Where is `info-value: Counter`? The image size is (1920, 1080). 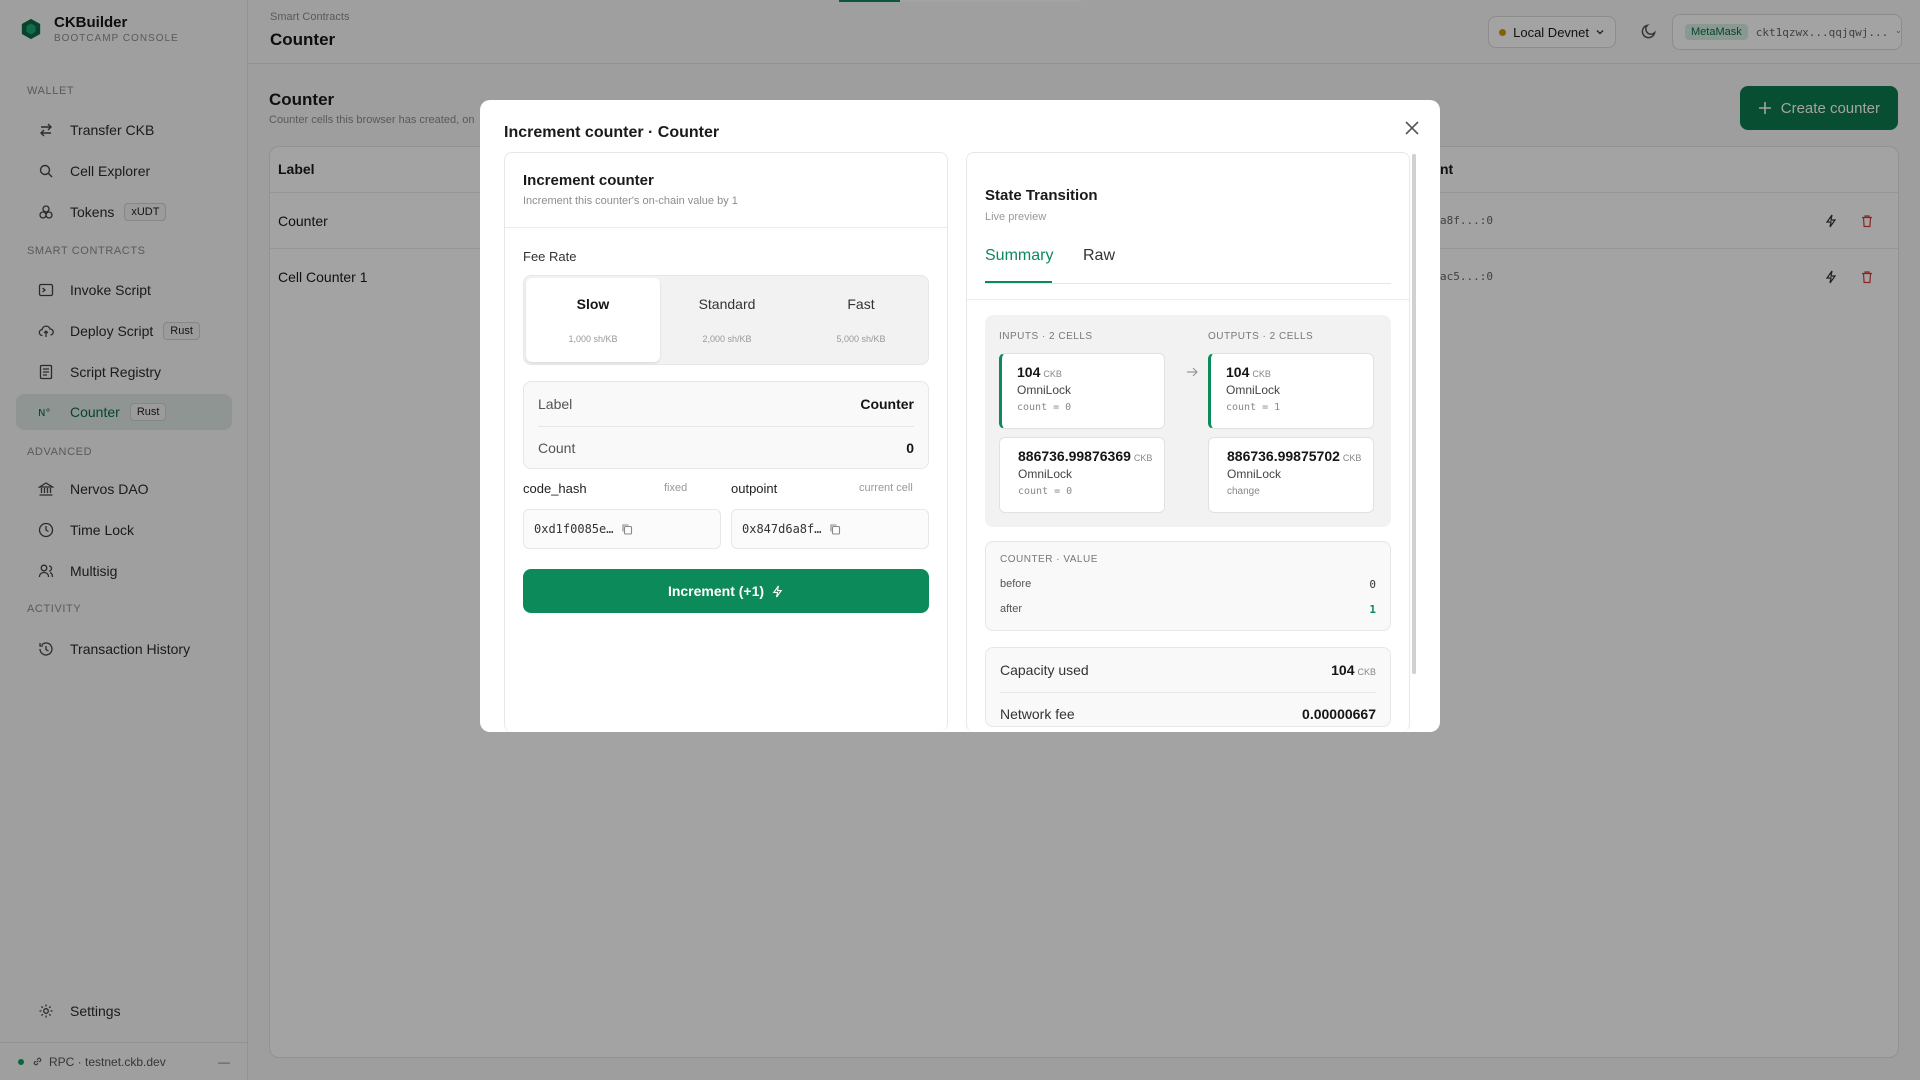
info-value: Counter is located at coordinates (887, 404).